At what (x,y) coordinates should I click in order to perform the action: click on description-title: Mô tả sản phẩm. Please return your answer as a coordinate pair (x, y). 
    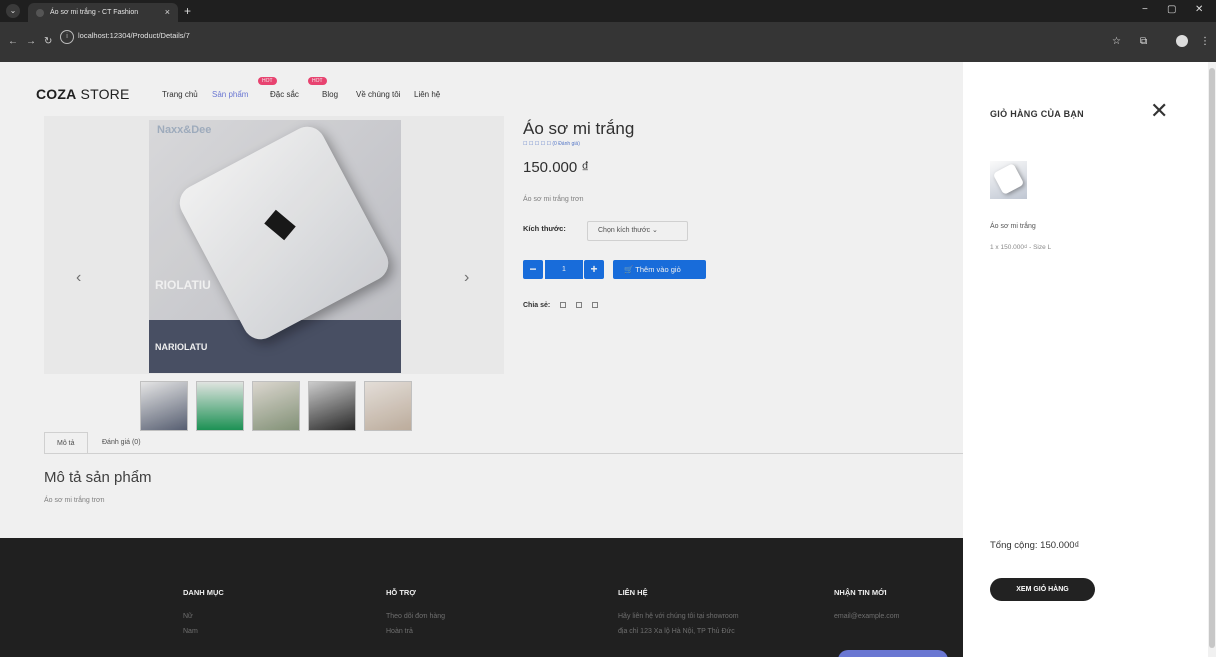
    Looking at the image, I should click on (98, 477).